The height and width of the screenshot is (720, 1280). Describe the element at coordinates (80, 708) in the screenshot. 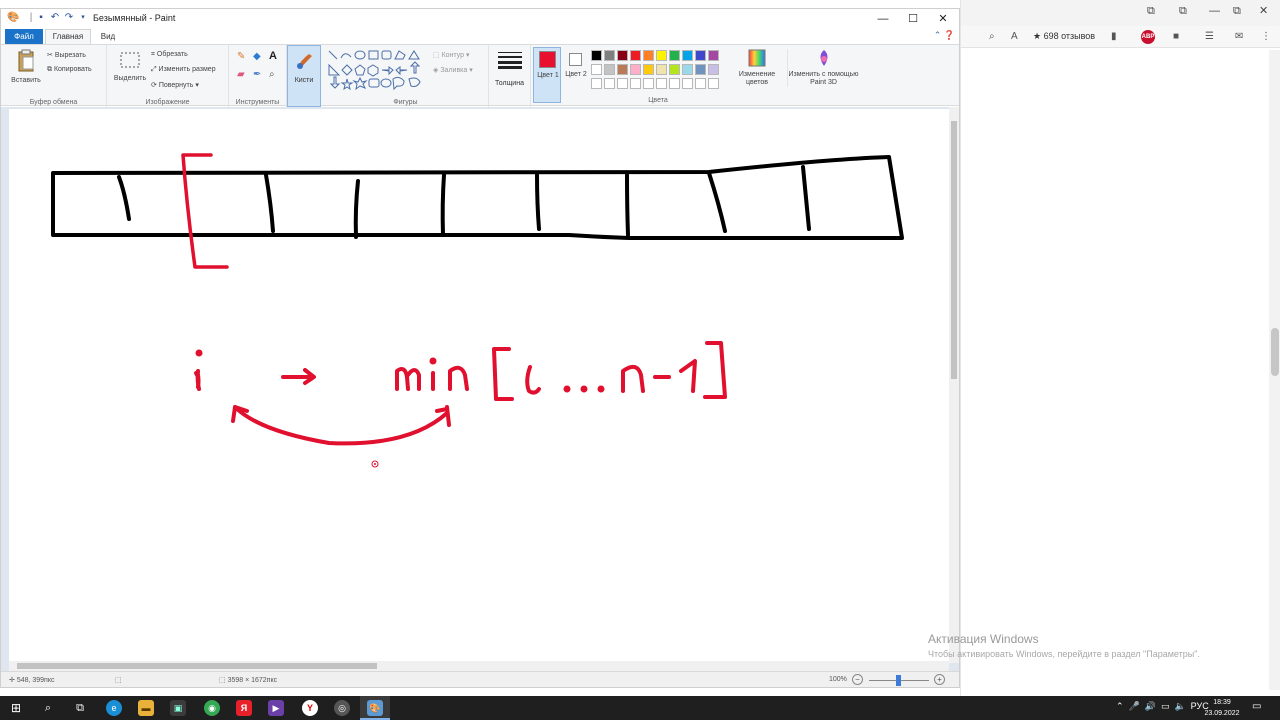

I see `task-view-icon: ⧉` at that location.